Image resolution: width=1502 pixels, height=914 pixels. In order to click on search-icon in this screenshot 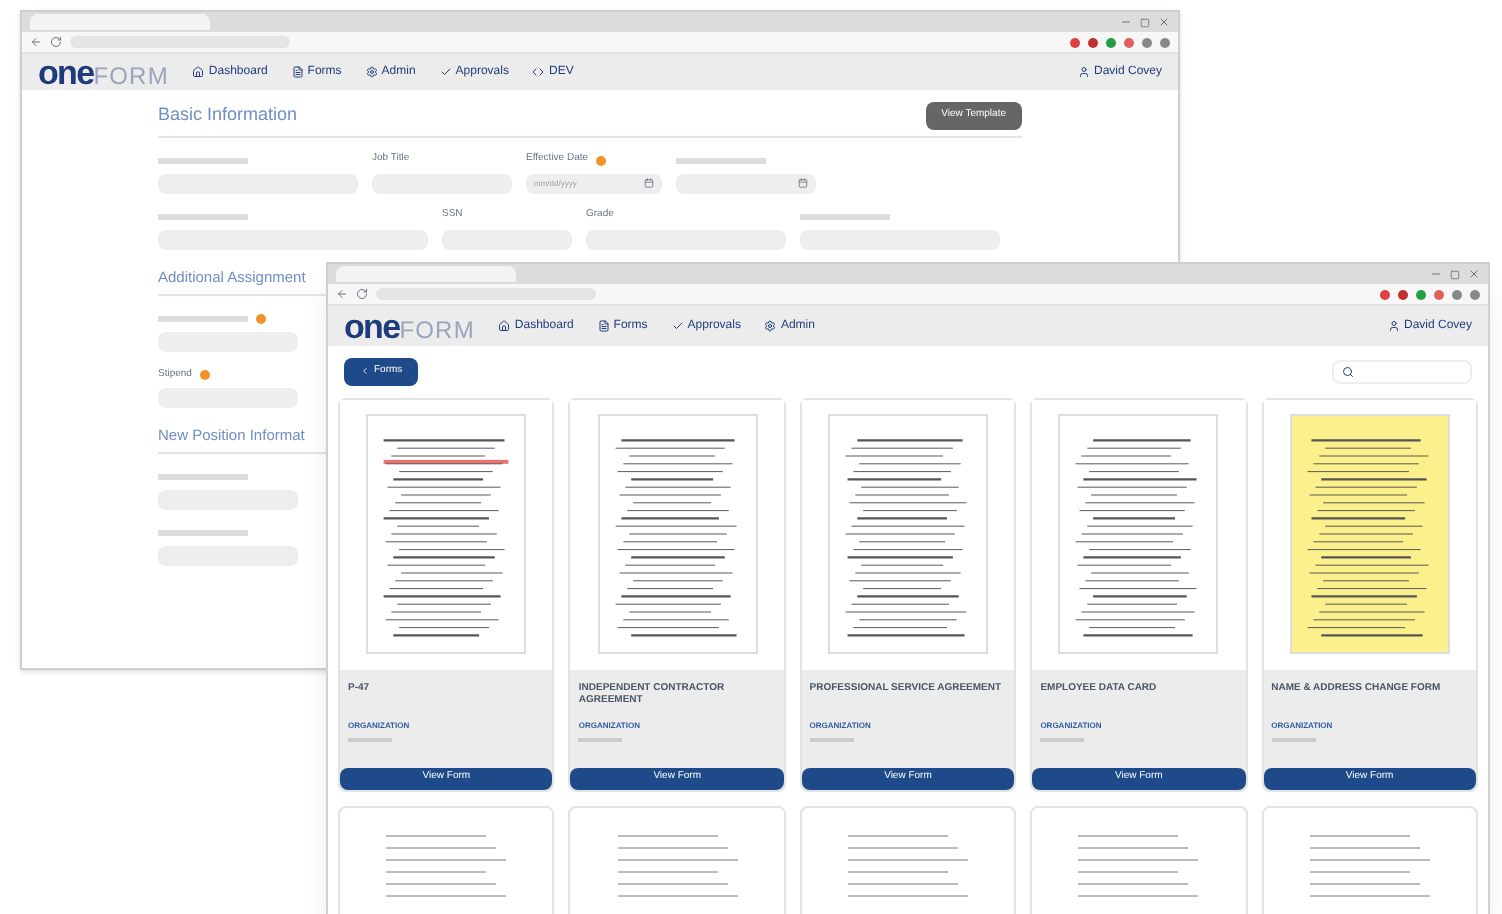, I will do `click(1348, 371)`.